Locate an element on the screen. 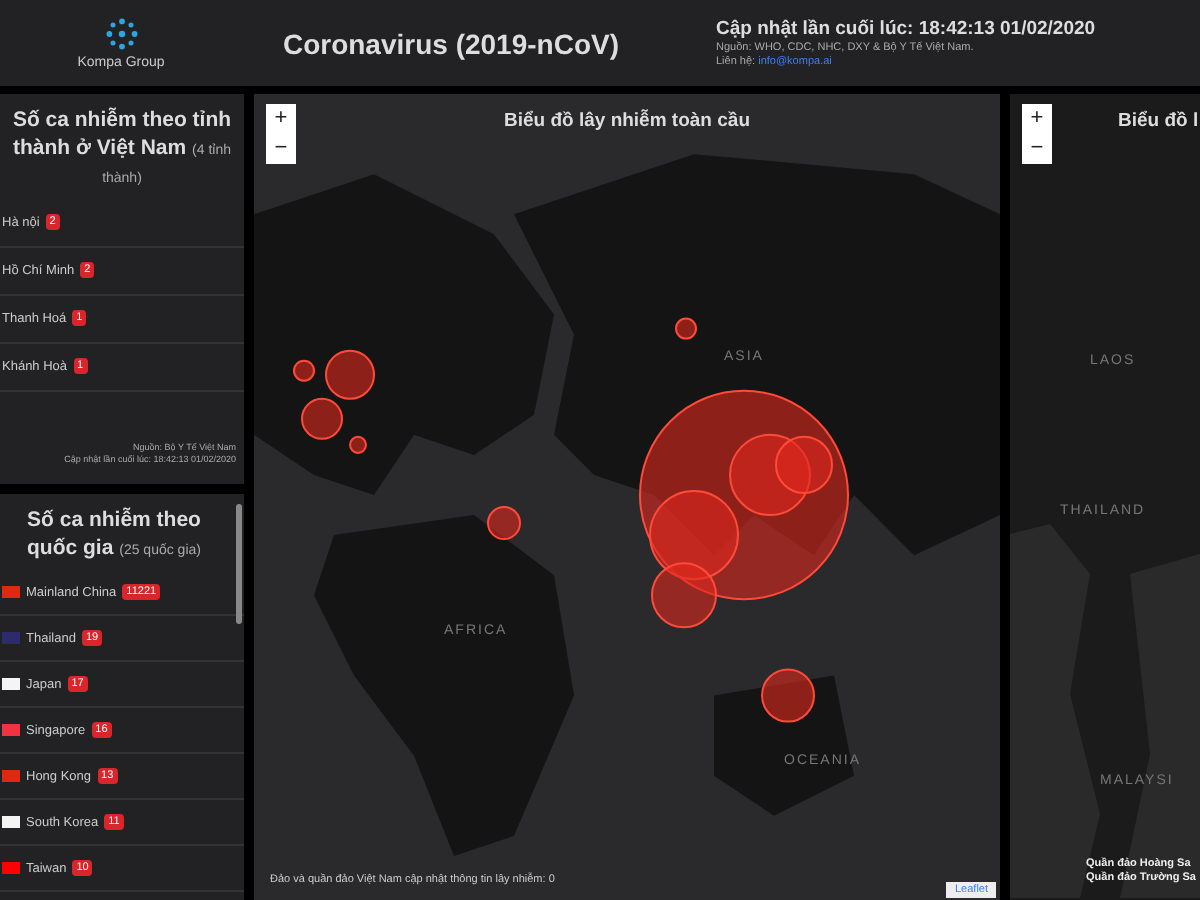 This screenshot has height=900, width=1200. page-title: Coronavirus (2019-nCoV) is located at coordinates (451, 43).